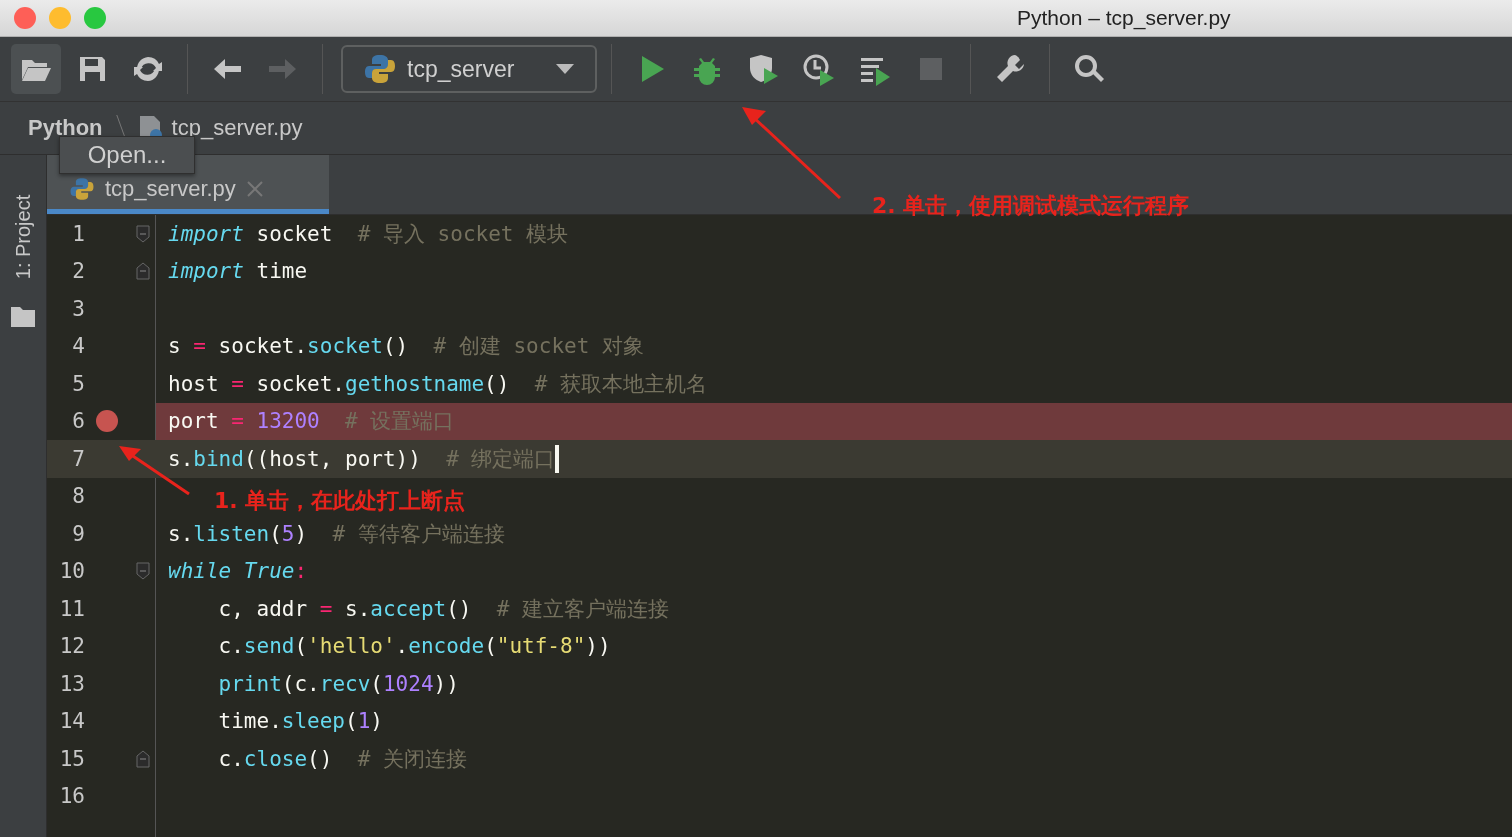  Describe the element at coordinates (78, 421) in the screenshot. I see `line-number: 6` at that location.